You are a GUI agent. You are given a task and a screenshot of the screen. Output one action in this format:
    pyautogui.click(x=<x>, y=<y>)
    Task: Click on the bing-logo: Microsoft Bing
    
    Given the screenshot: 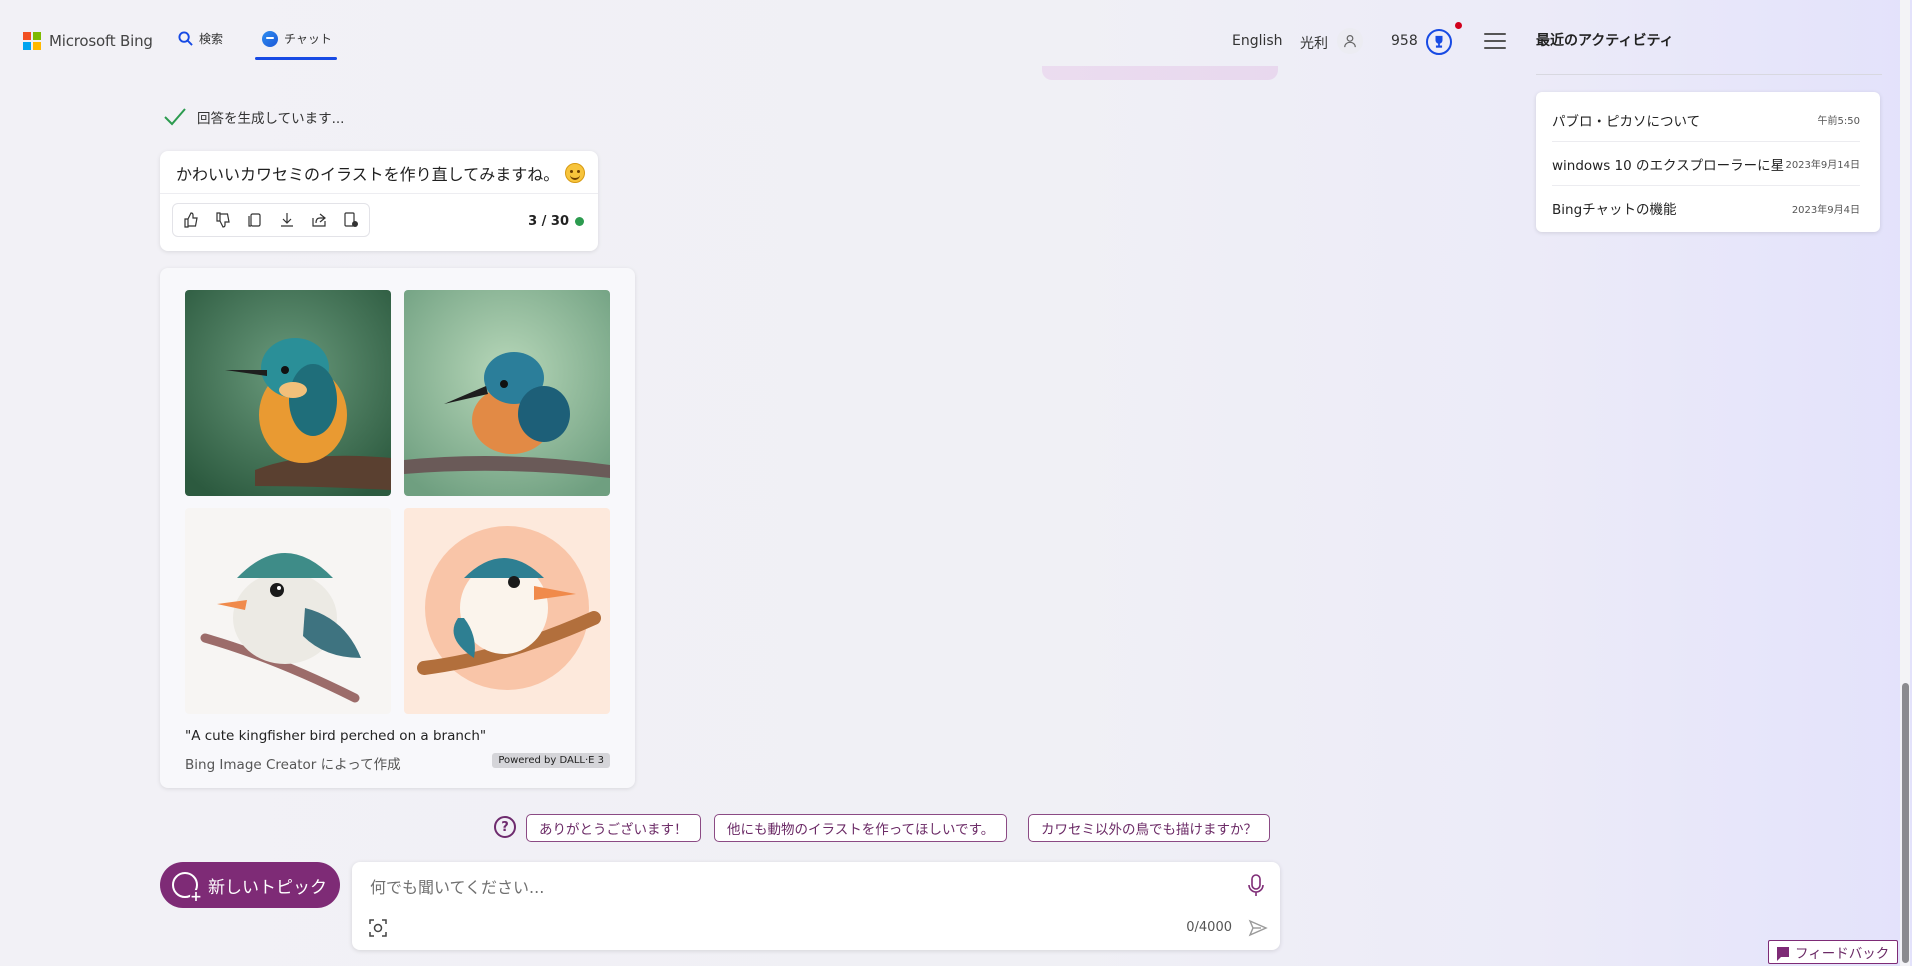 What is the action you would take?
    pyautogui.click(x=88, y=41)
    